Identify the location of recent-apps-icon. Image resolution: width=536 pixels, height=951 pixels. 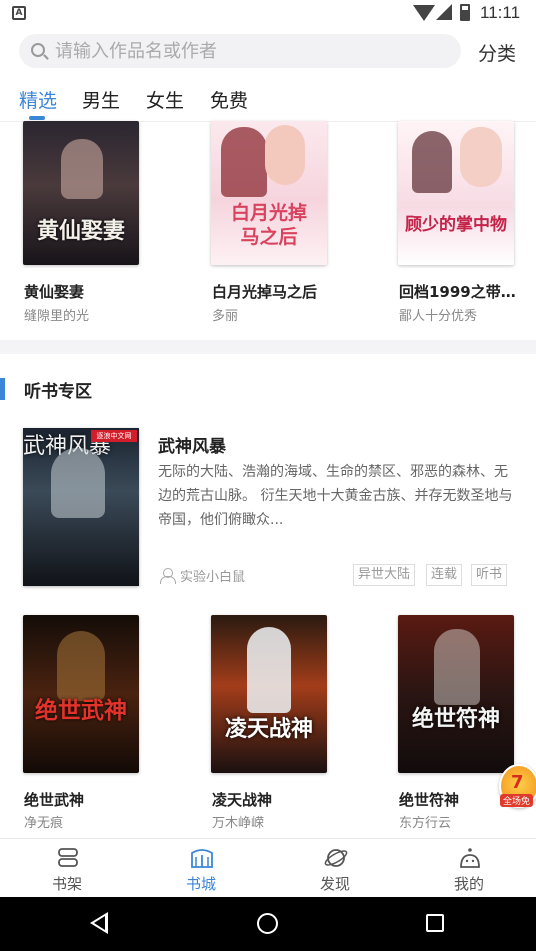
(435, 923).